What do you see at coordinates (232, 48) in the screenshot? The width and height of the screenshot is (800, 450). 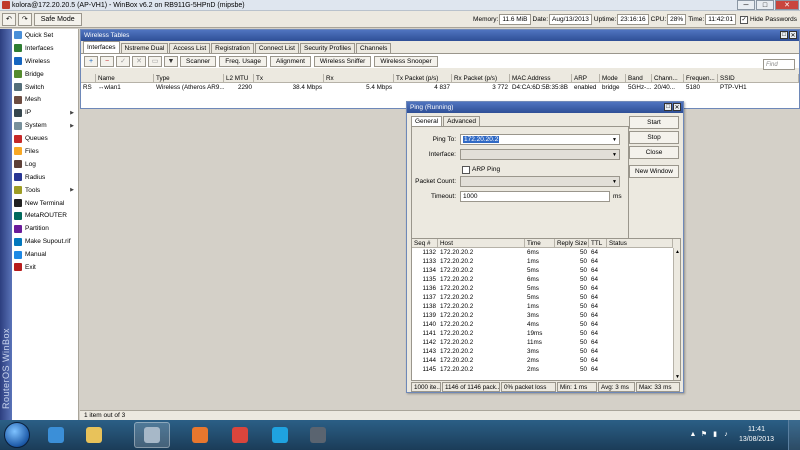 I see `tab-registration: Registration` at bounding box center [232, 48].